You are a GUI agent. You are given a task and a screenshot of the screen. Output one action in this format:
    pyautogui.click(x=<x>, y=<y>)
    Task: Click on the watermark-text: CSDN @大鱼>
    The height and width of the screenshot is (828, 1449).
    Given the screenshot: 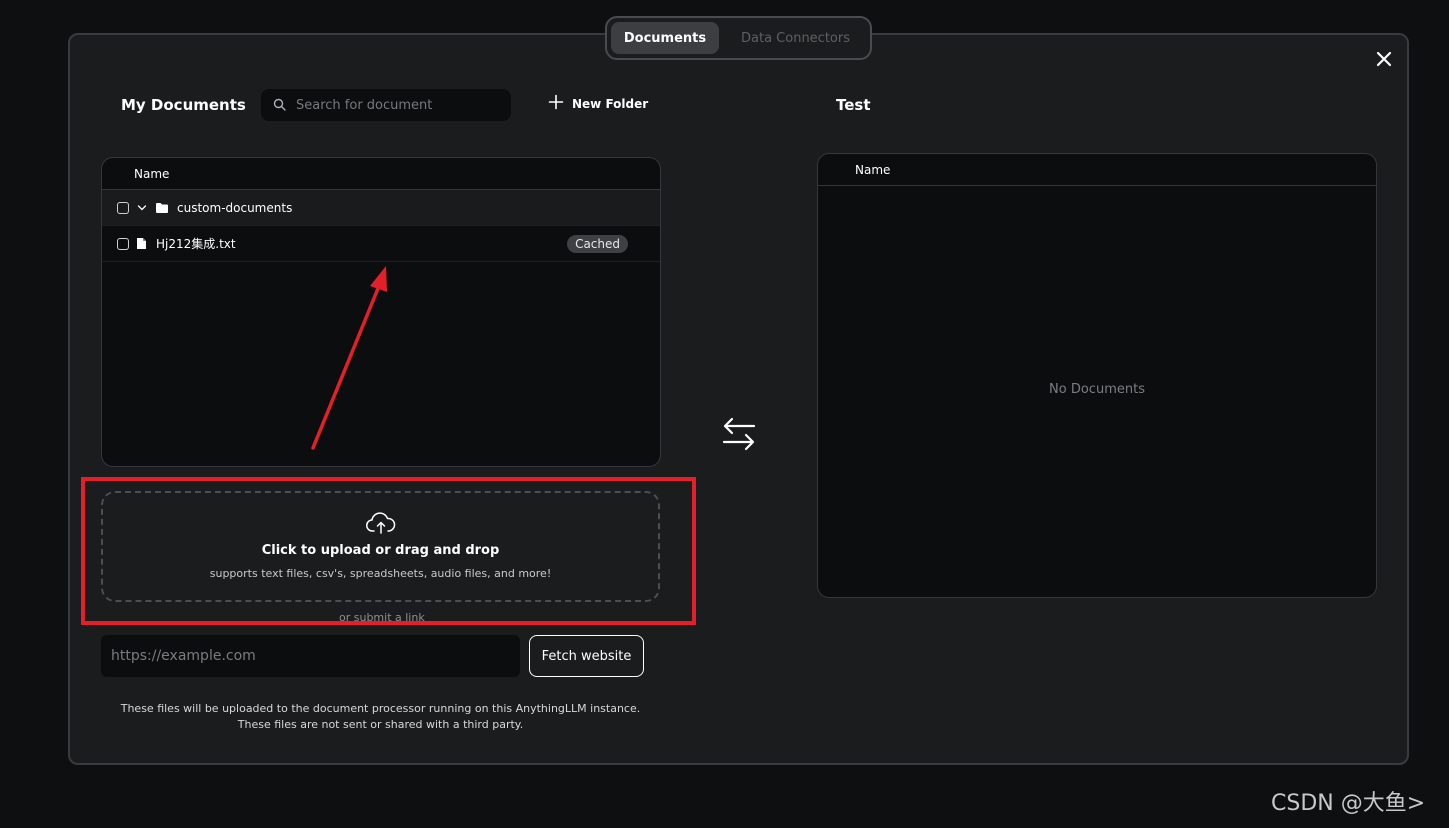 What is the action you would take?
    pyautogui.click(x=1348, y=803)
    